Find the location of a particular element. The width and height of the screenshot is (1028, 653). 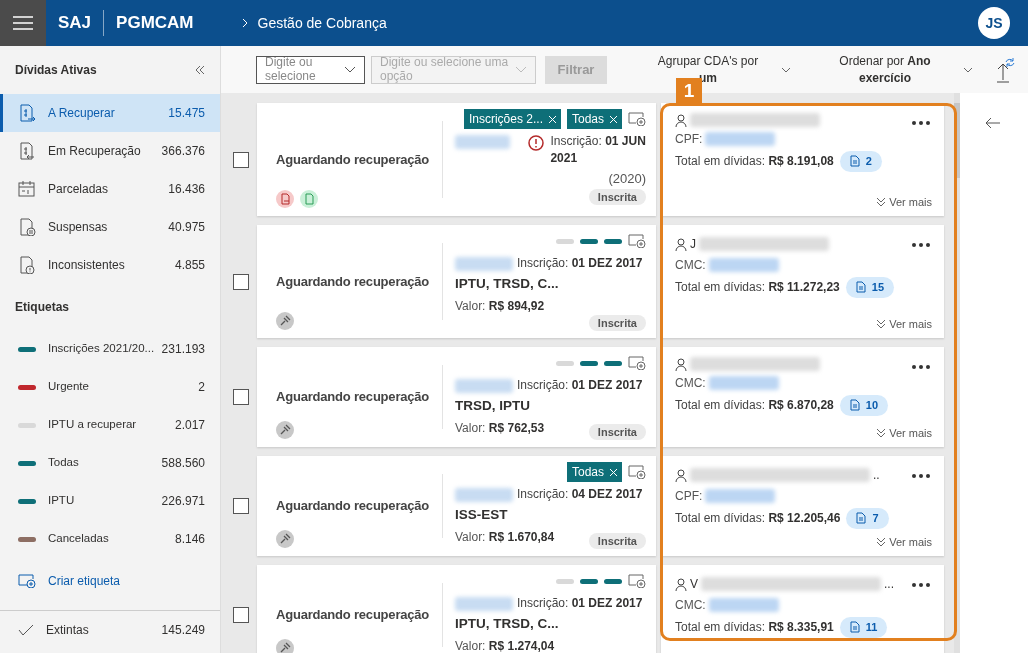

sidebar-title: Dívidas Ativas is located at coordinates (56, 70).